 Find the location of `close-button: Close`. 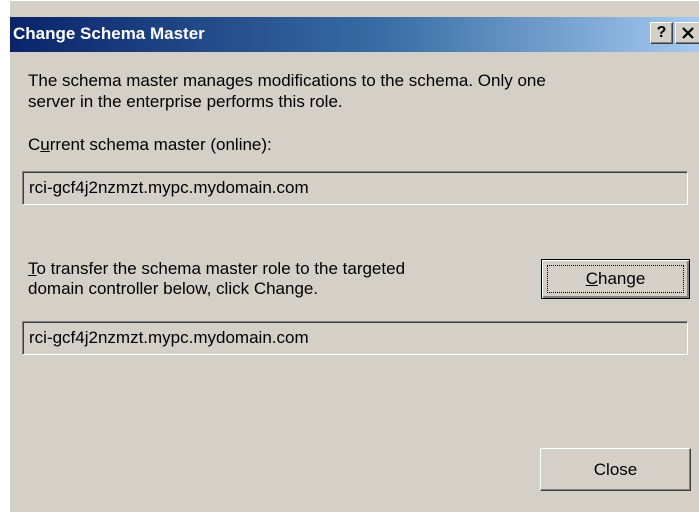

close-button: Close is located at coordinates (615, 469).